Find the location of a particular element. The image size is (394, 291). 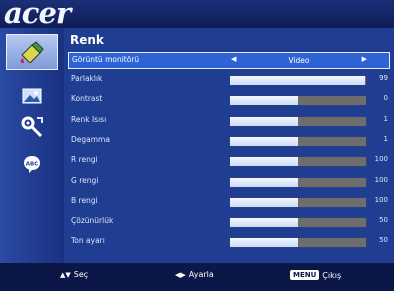

sidebar-item-image is located at coordinates (32, 96).